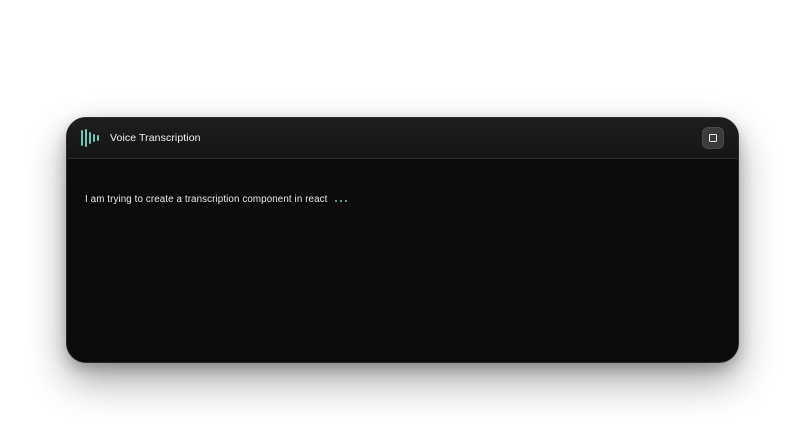 This screenshot has width=806, height=436. I want to click on stop-icon, so click(713, 138).